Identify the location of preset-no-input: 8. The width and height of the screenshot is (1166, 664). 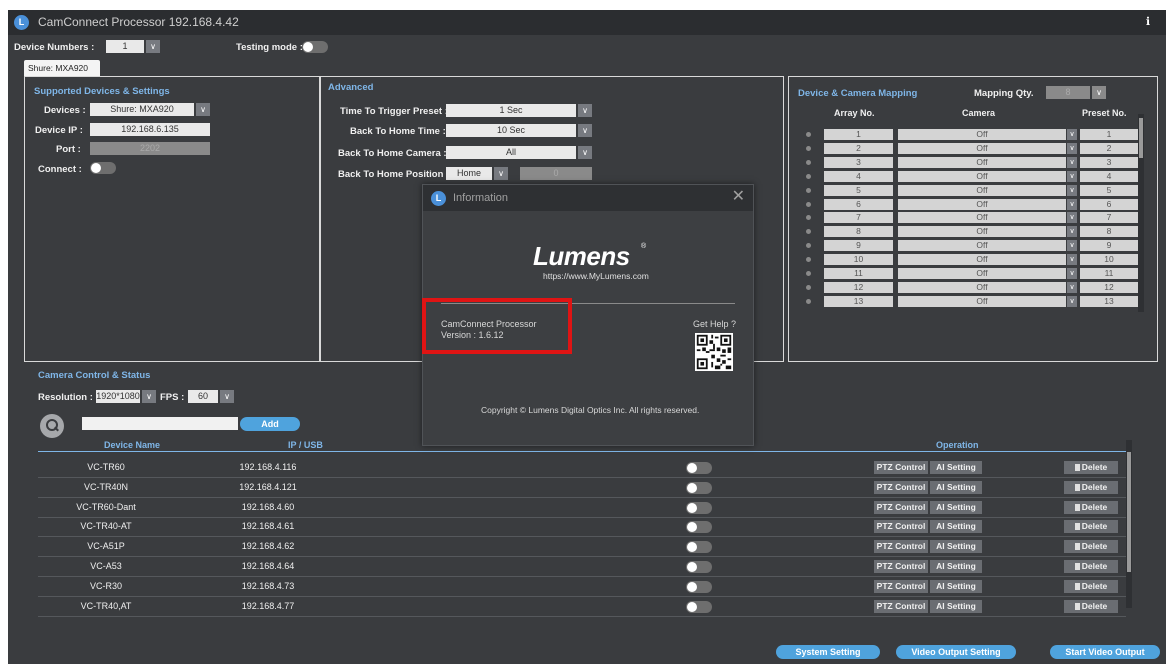
(1109, 232).